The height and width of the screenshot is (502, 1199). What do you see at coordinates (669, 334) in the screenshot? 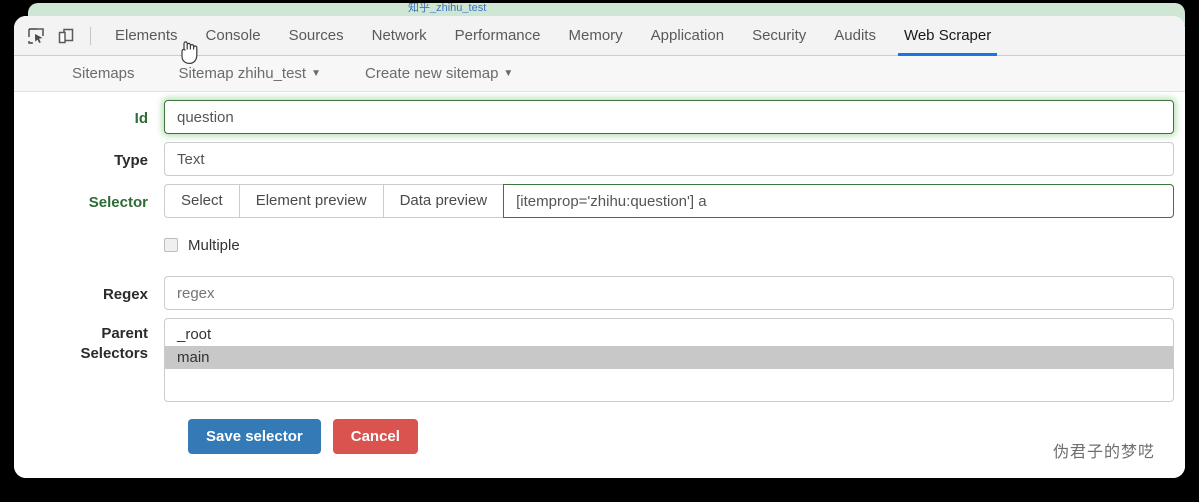
I see `list-item: _root` at bounding box center [669, 334].